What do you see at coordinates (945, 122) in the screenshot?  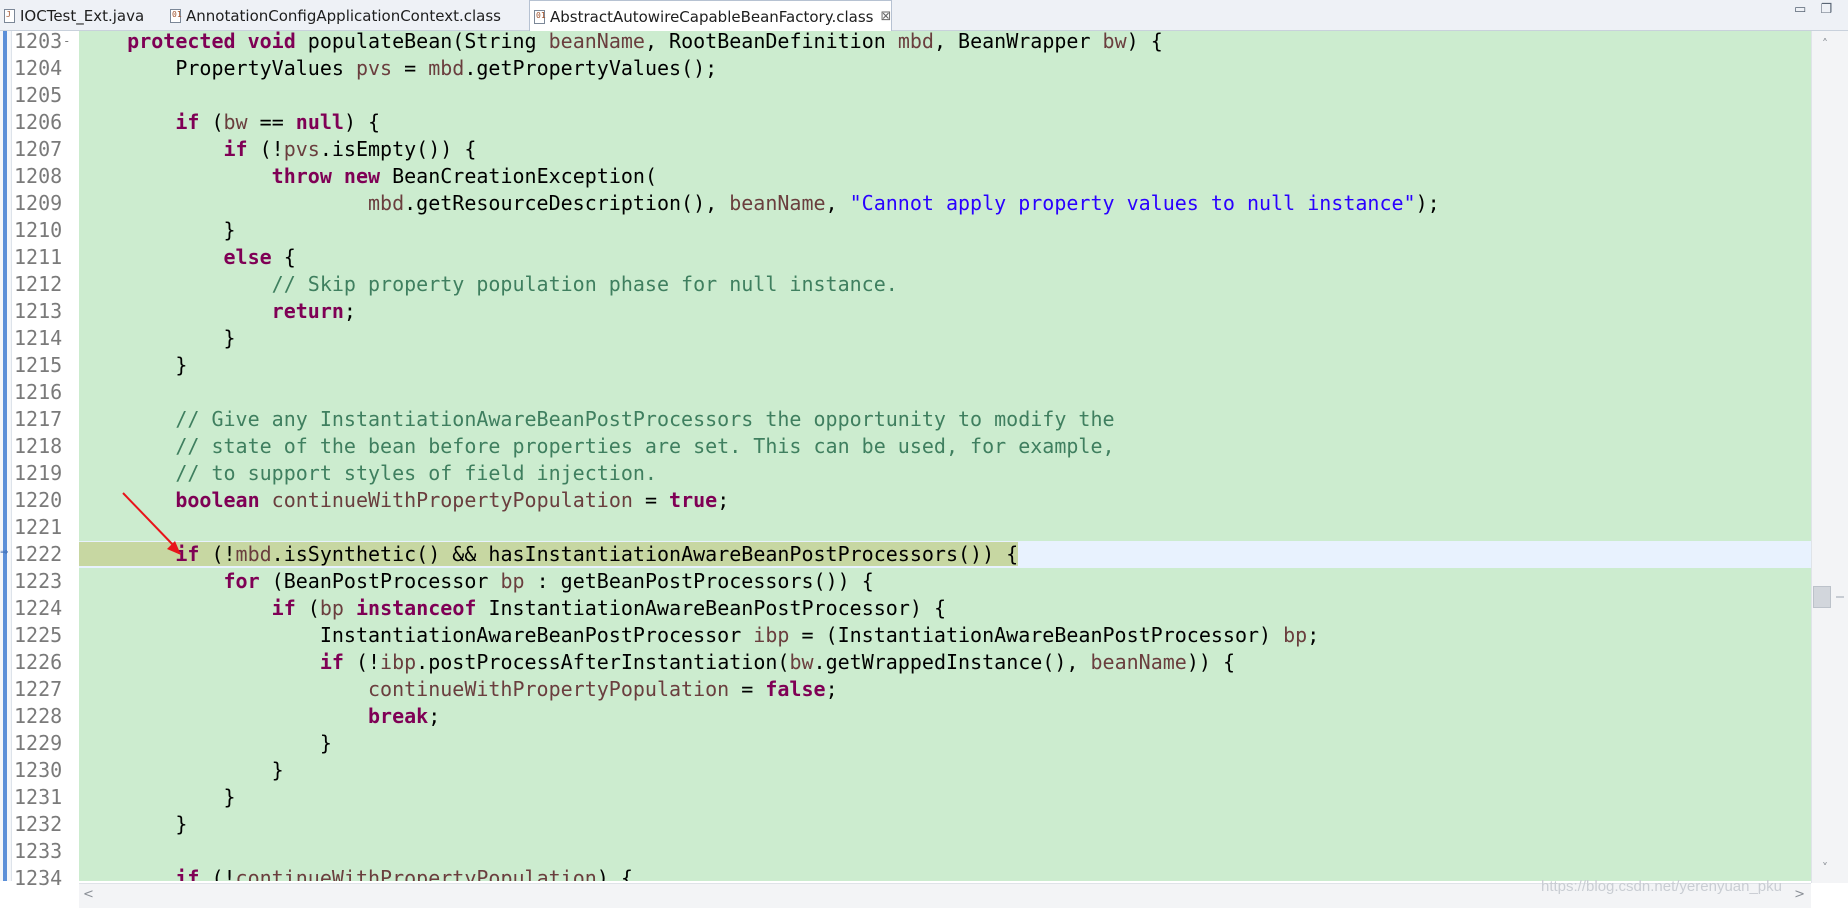 I see `code-line: if (bw == null) {` at bounding box center [945, 122].